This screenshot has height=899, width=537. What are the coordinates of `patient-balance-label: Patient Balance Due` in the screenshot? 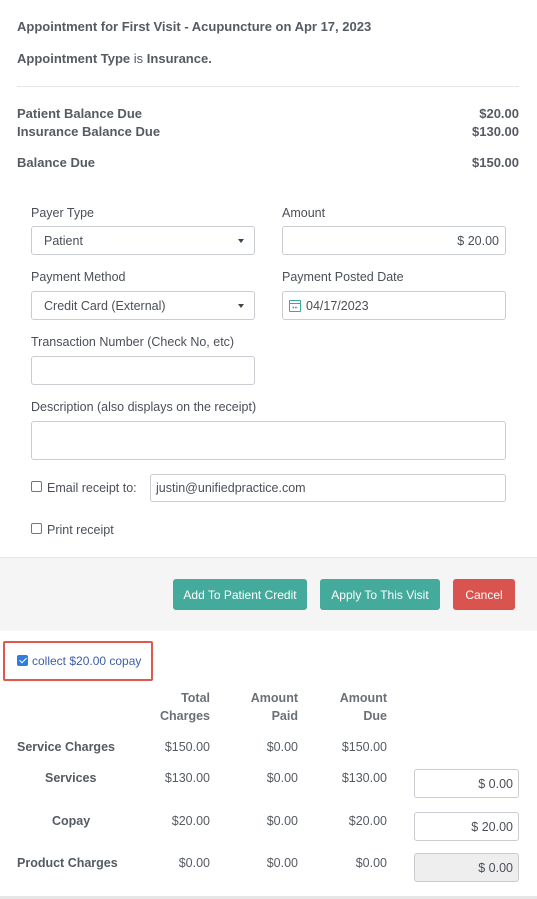 It's located at (79, 113).